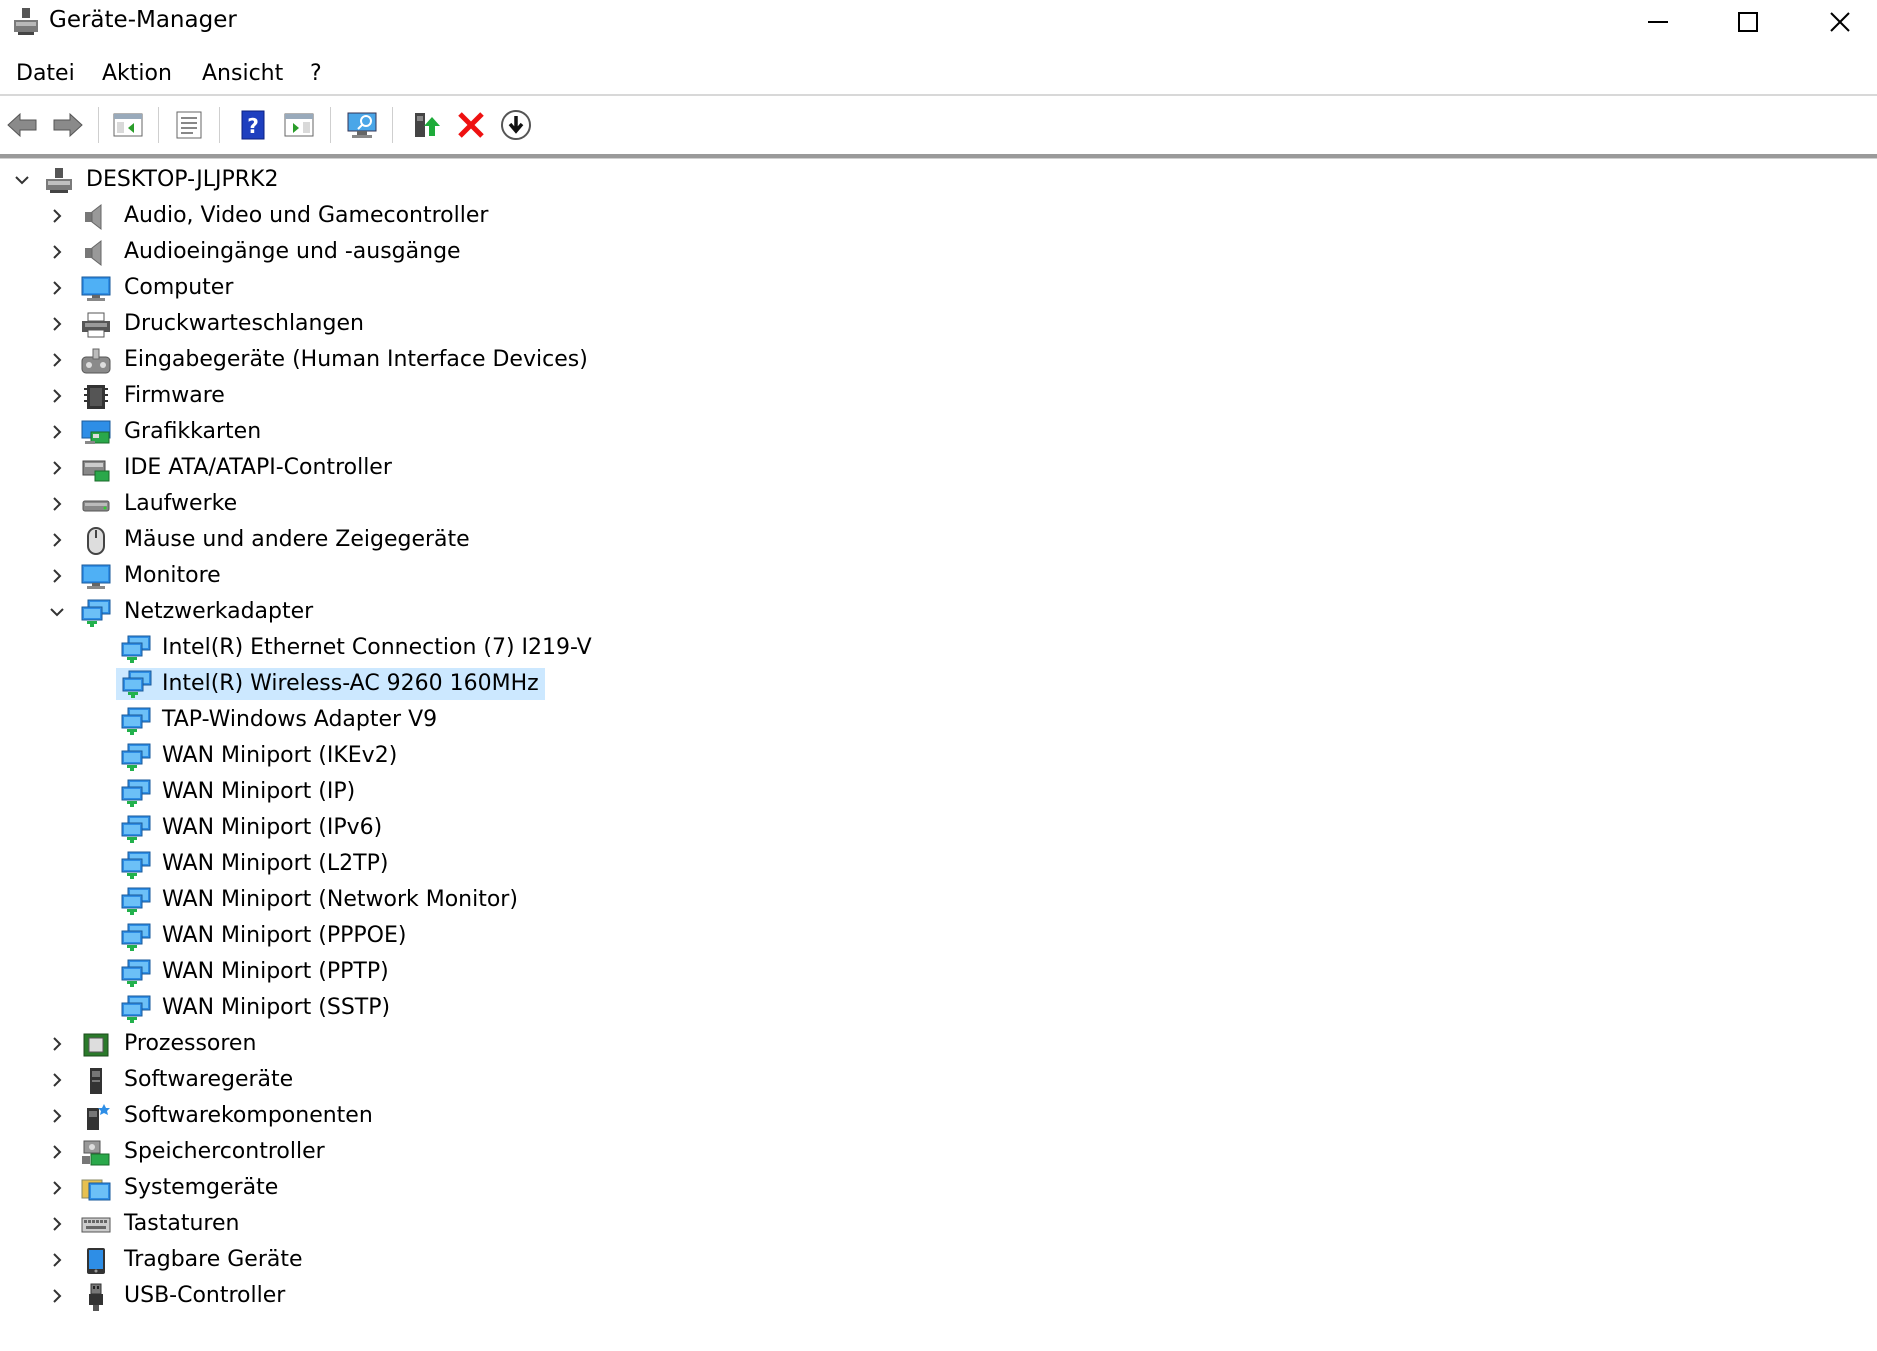 The height and width of the screenshot is (1351, 1877). Describe the element at coordinates (362, 125) in the screenshot. I see `scan-hardware-button` at that location.